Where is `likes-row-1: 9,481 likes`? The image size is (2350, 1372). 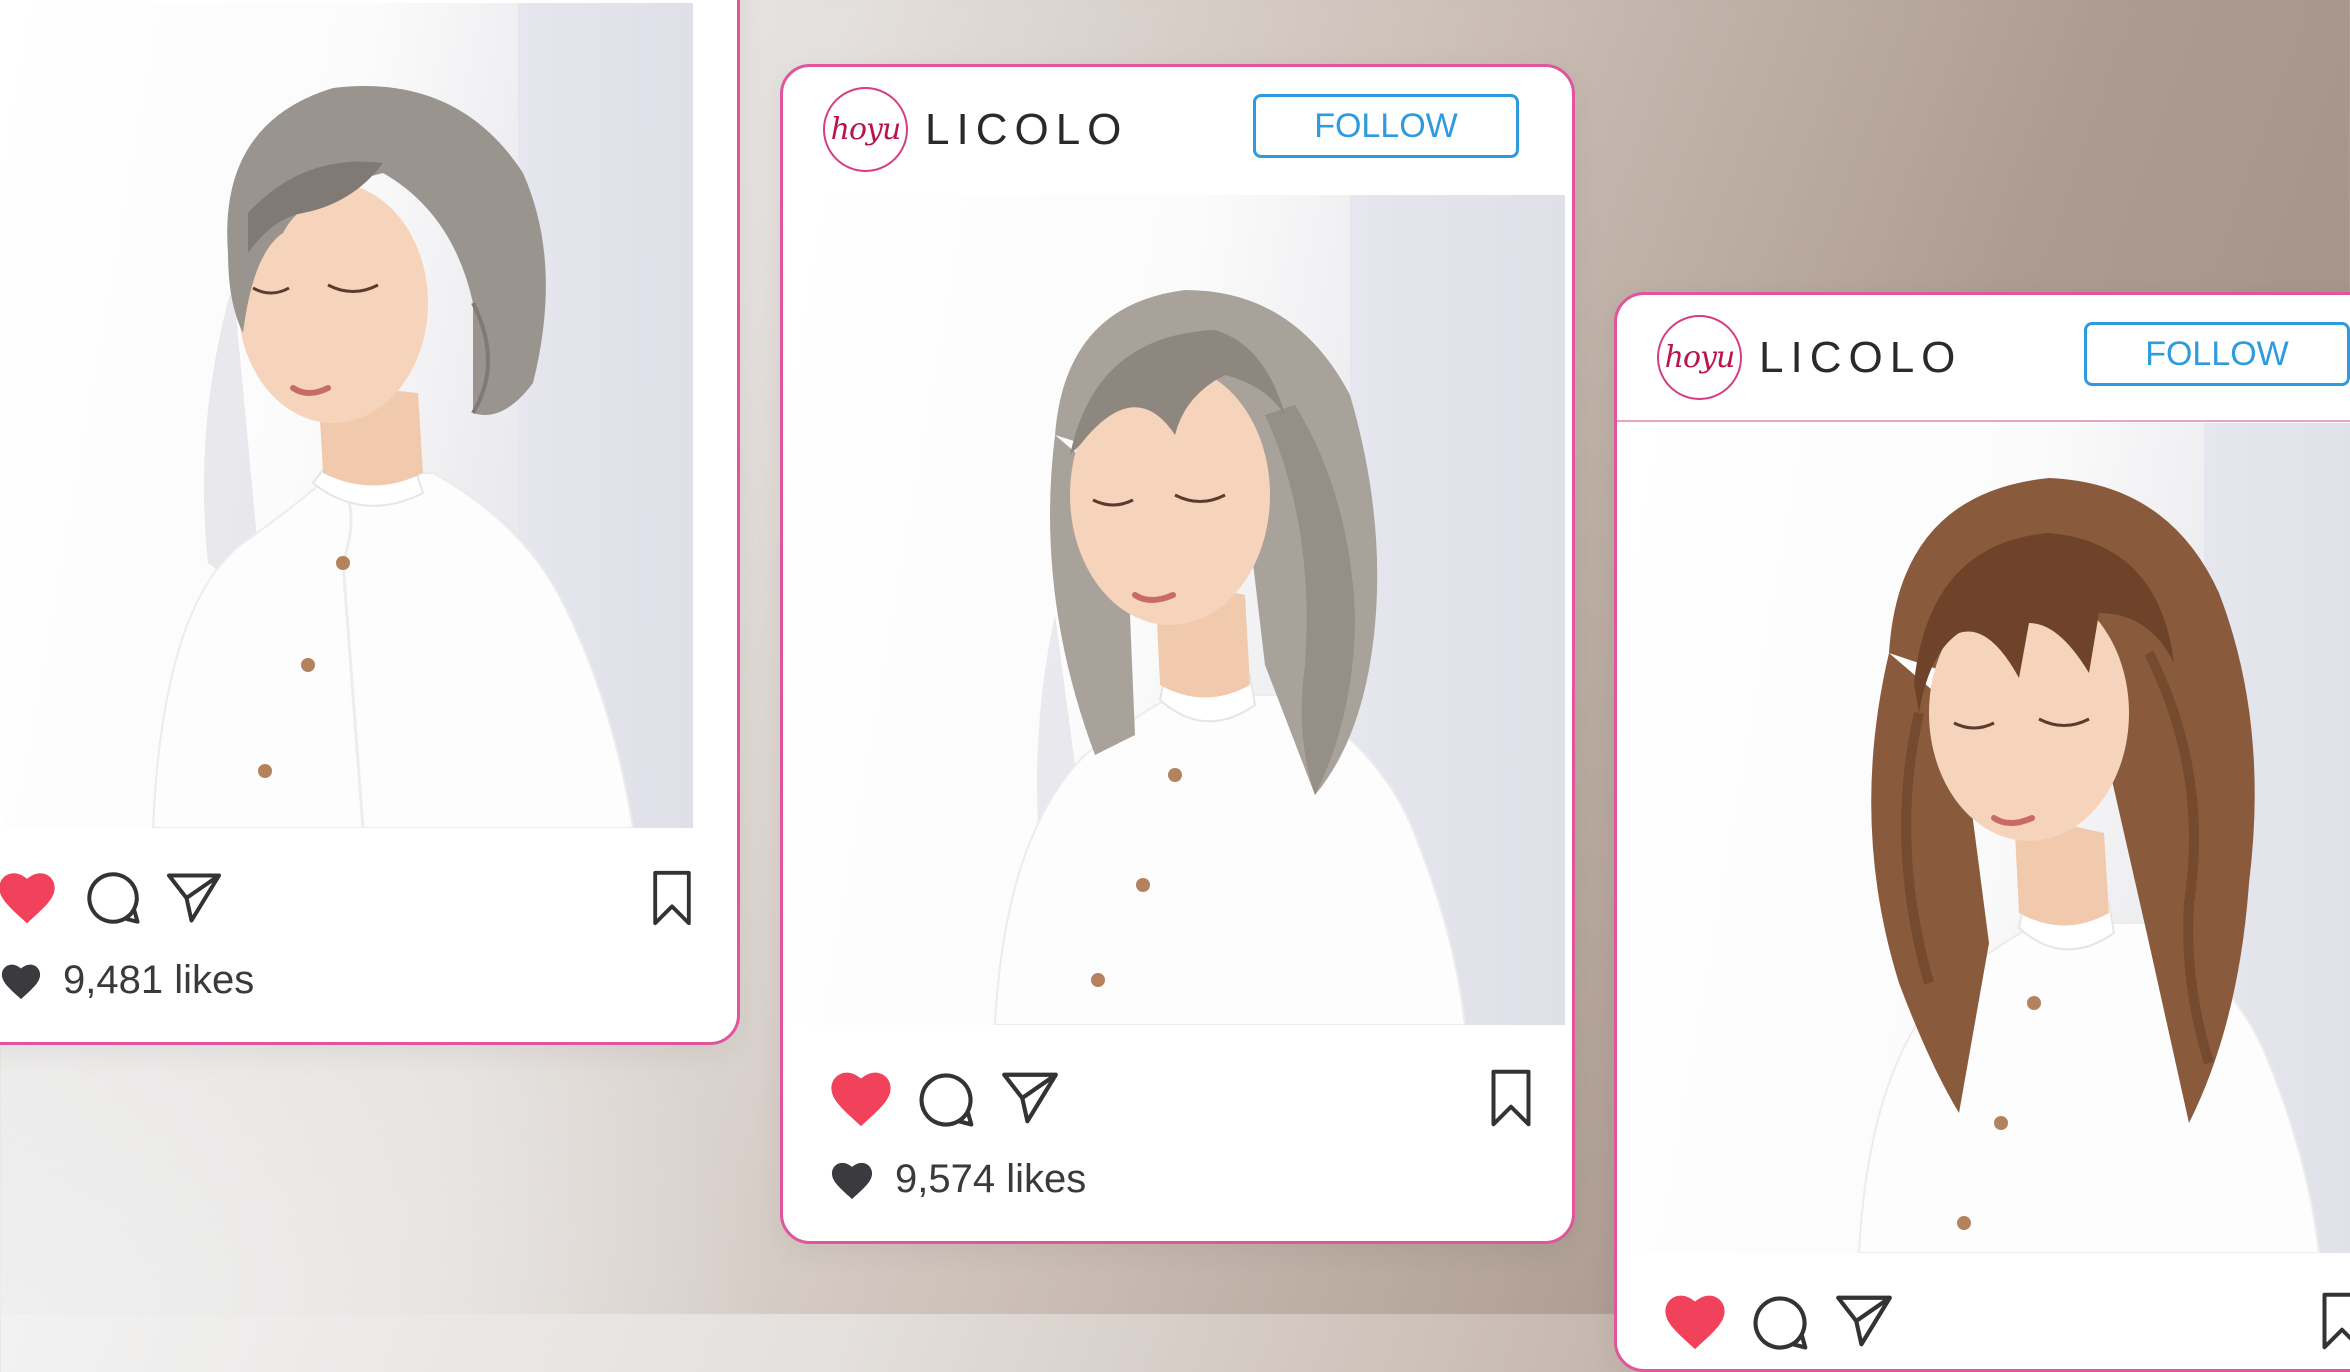 likes-row-1: 9,481 likes is located at coordinates (127, 980).